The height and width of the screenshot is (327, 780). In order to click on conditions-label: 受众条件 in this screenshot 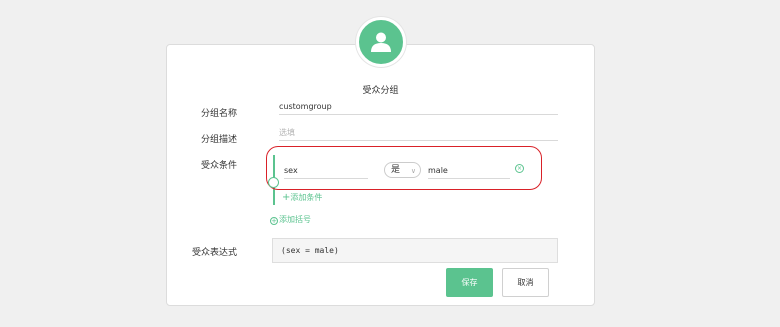, I will do `click(218, 166)`.